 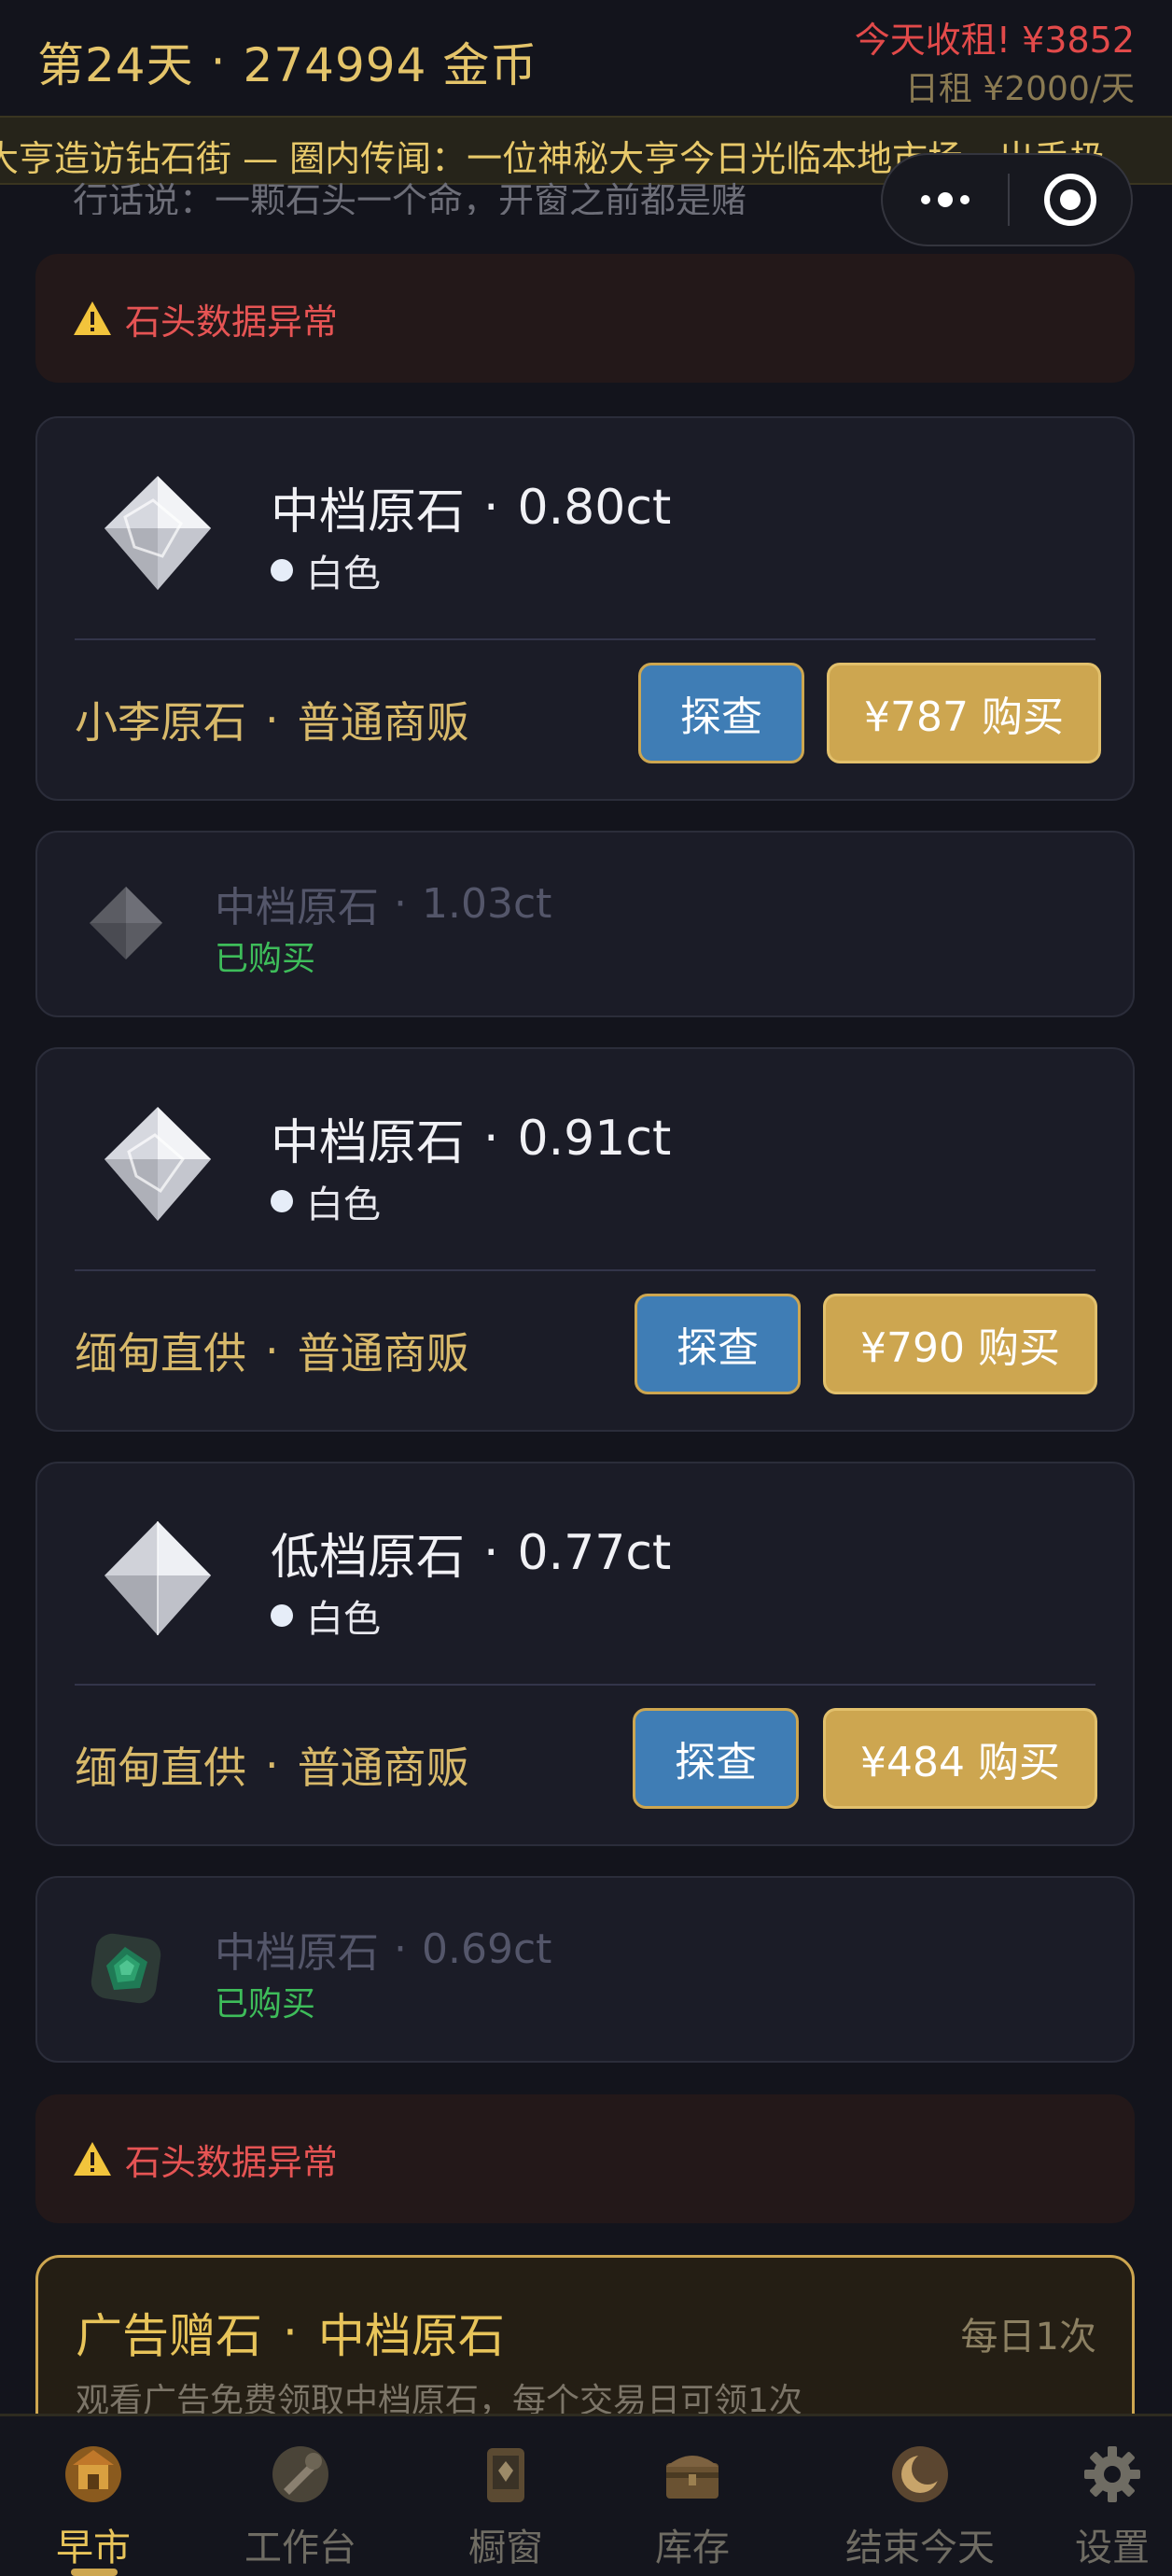 What do you see at coordinates (964, 713) in the screenshot?
I see `buy-button: ¥787 购买` at bounding box center [964, 713].